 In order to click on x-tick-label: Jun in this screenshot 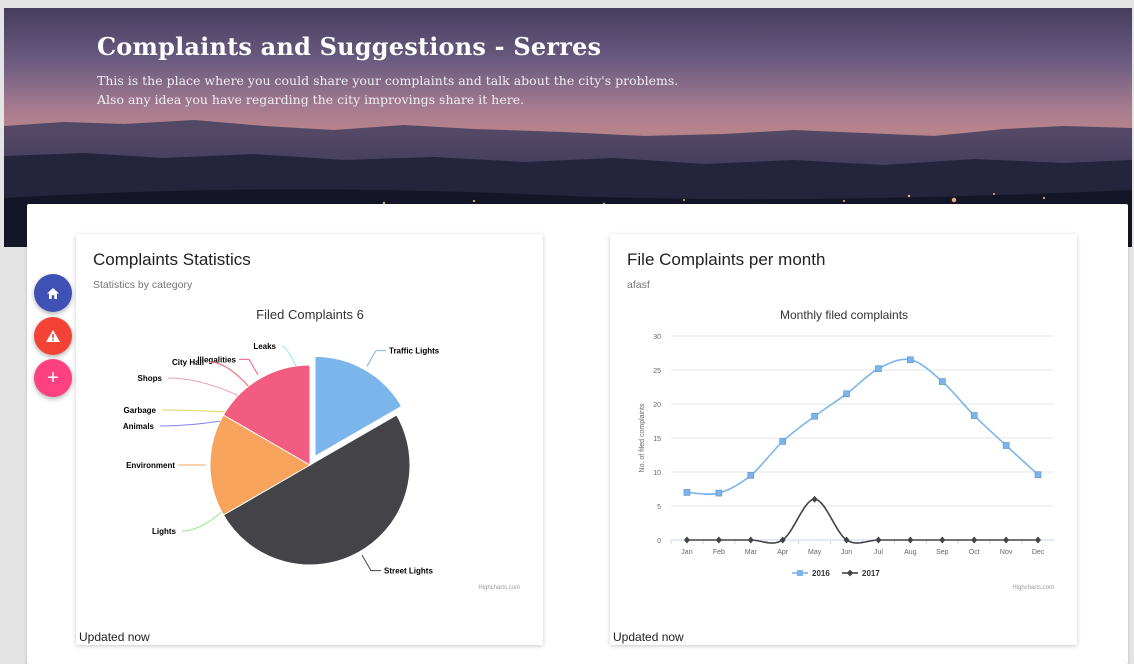, I will do `click(846, 552)`.